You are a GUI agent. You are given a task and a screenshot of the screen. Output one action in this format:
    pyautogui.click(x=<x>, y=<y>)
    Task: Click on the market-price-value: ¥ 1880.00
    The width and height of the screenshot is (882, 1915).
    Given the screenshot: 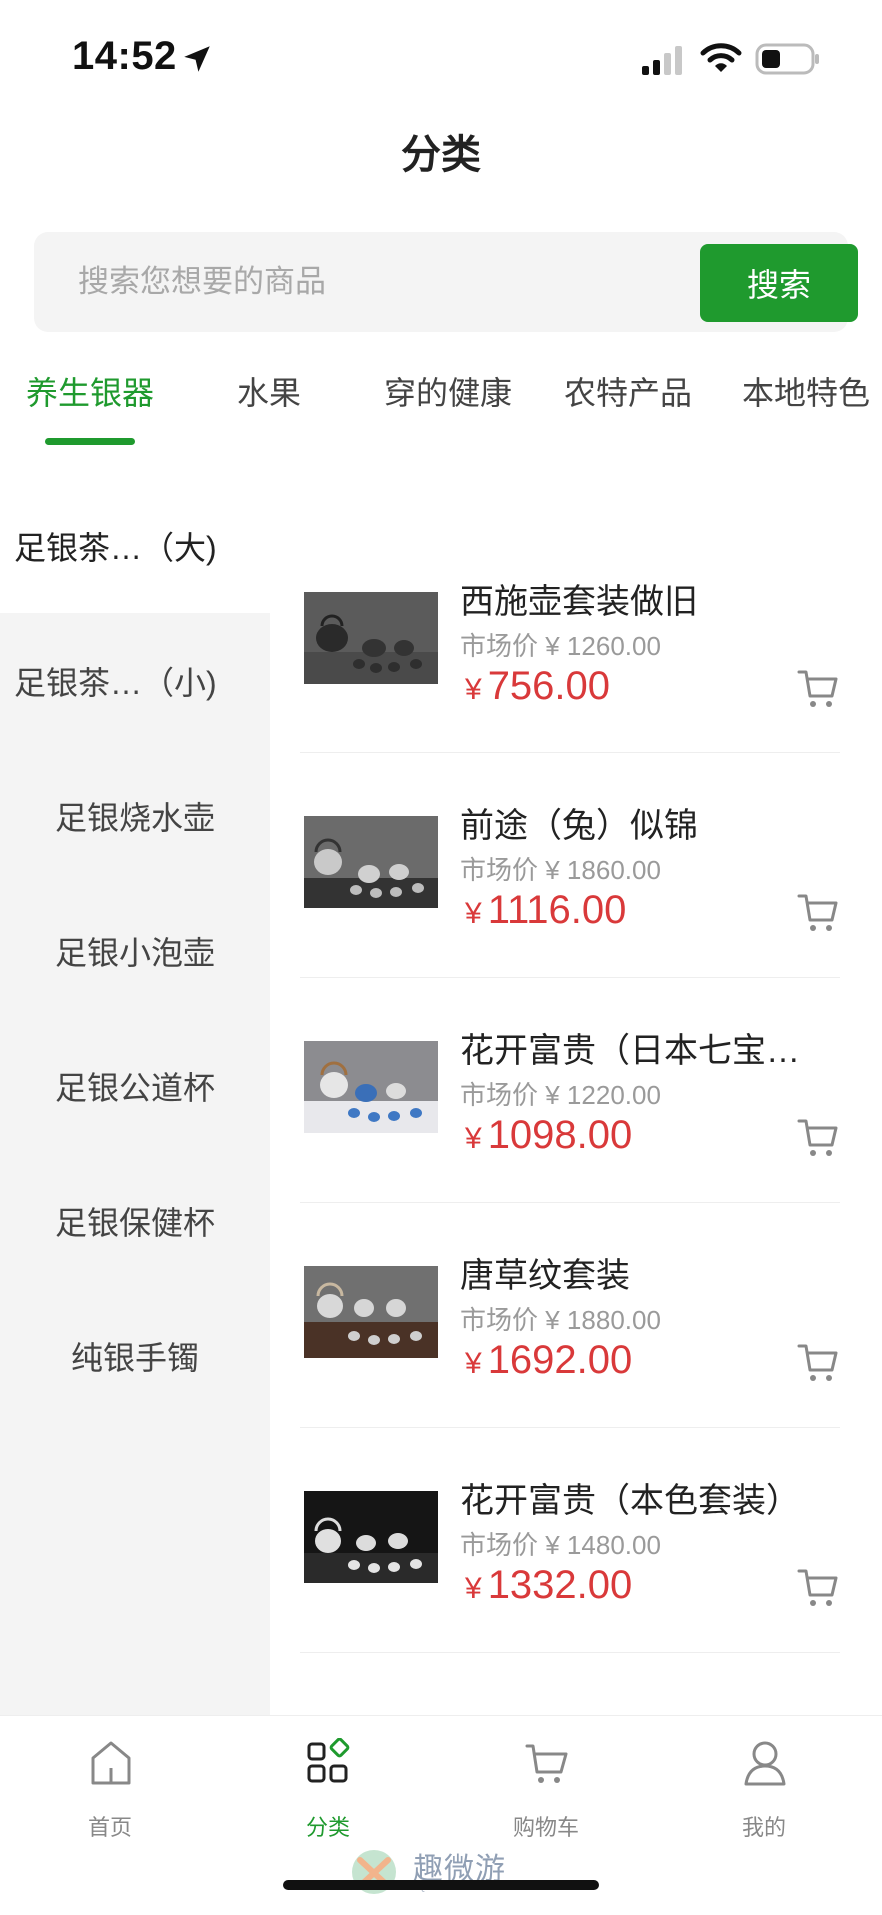 What is the action you would take?
    pyautogui.click(x=603, y=1320)
    